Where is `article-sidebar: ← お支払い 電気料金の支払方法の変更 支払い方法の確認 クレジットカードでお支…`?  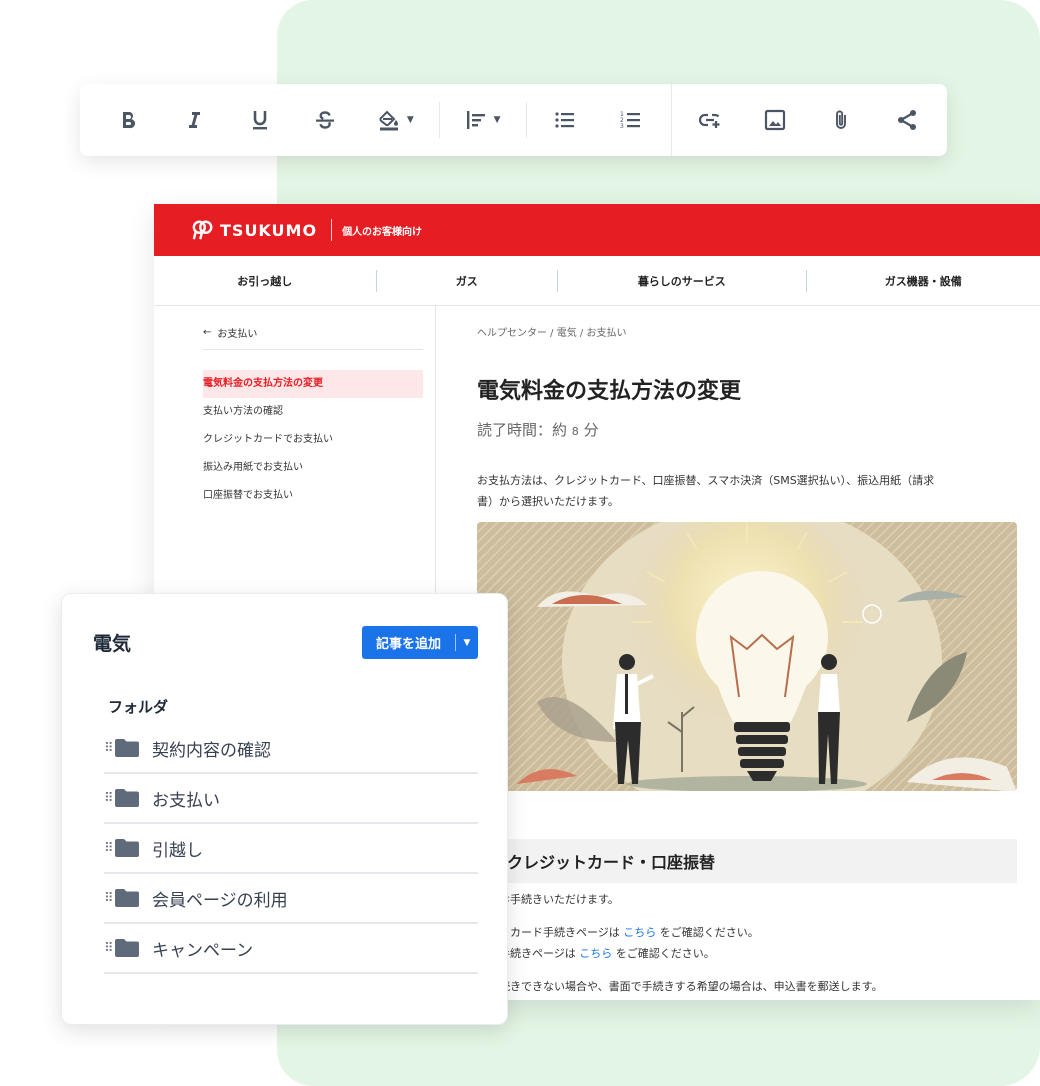
article-sidebar: ← お支払い 電気料金の支払方法の変更 支払い方法の確認 クレジットカードでお支… is located at coordinates (313, 417).